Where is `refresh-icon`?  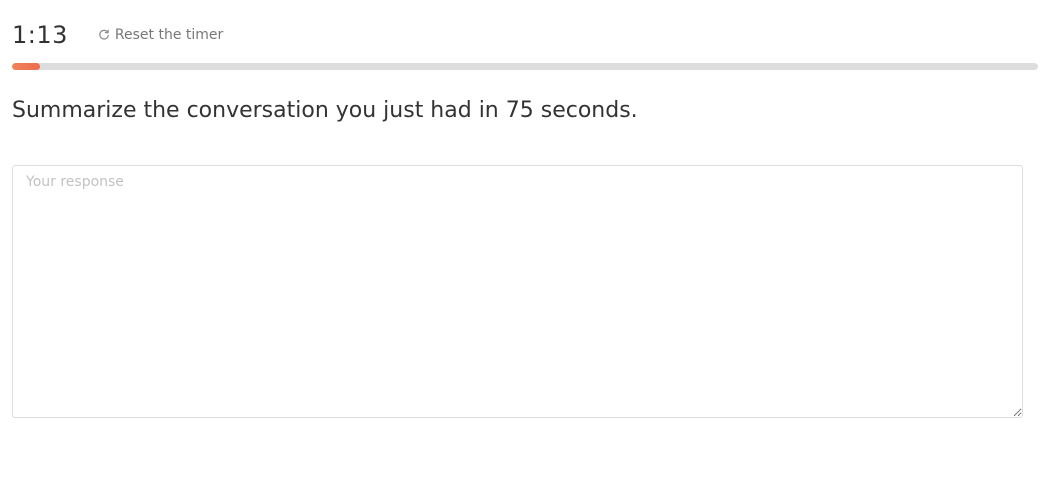 refresh-icon is located at coordinates (104, 35).